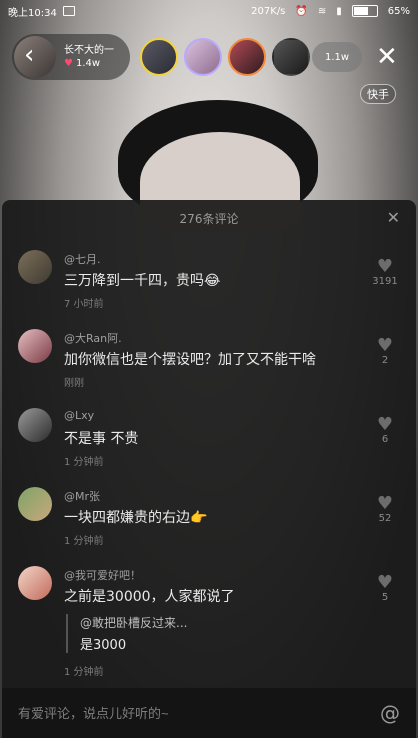 This screenshot has width=418, height=738. Describe the element at coordinates (337, 57) in the screenshot. I see `audience-count: 1.1w` at that location.